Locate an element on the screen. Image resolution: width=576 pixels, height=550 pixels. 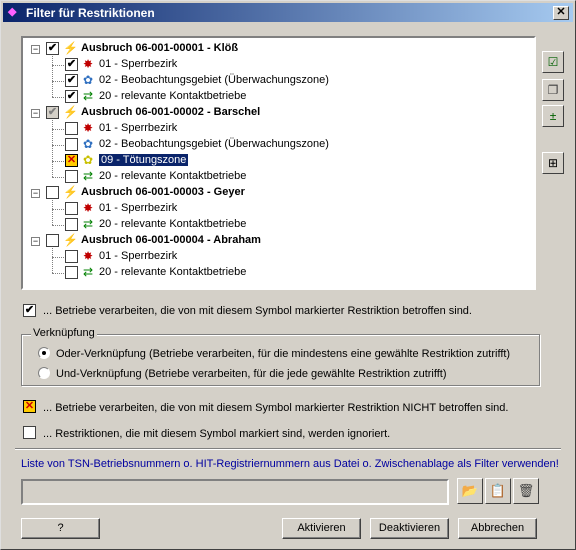
tree-outbreak-row: − ✔ ⚡ Ausbruch 06-001-00001 - Klöß is located at coordinates (278, 49).